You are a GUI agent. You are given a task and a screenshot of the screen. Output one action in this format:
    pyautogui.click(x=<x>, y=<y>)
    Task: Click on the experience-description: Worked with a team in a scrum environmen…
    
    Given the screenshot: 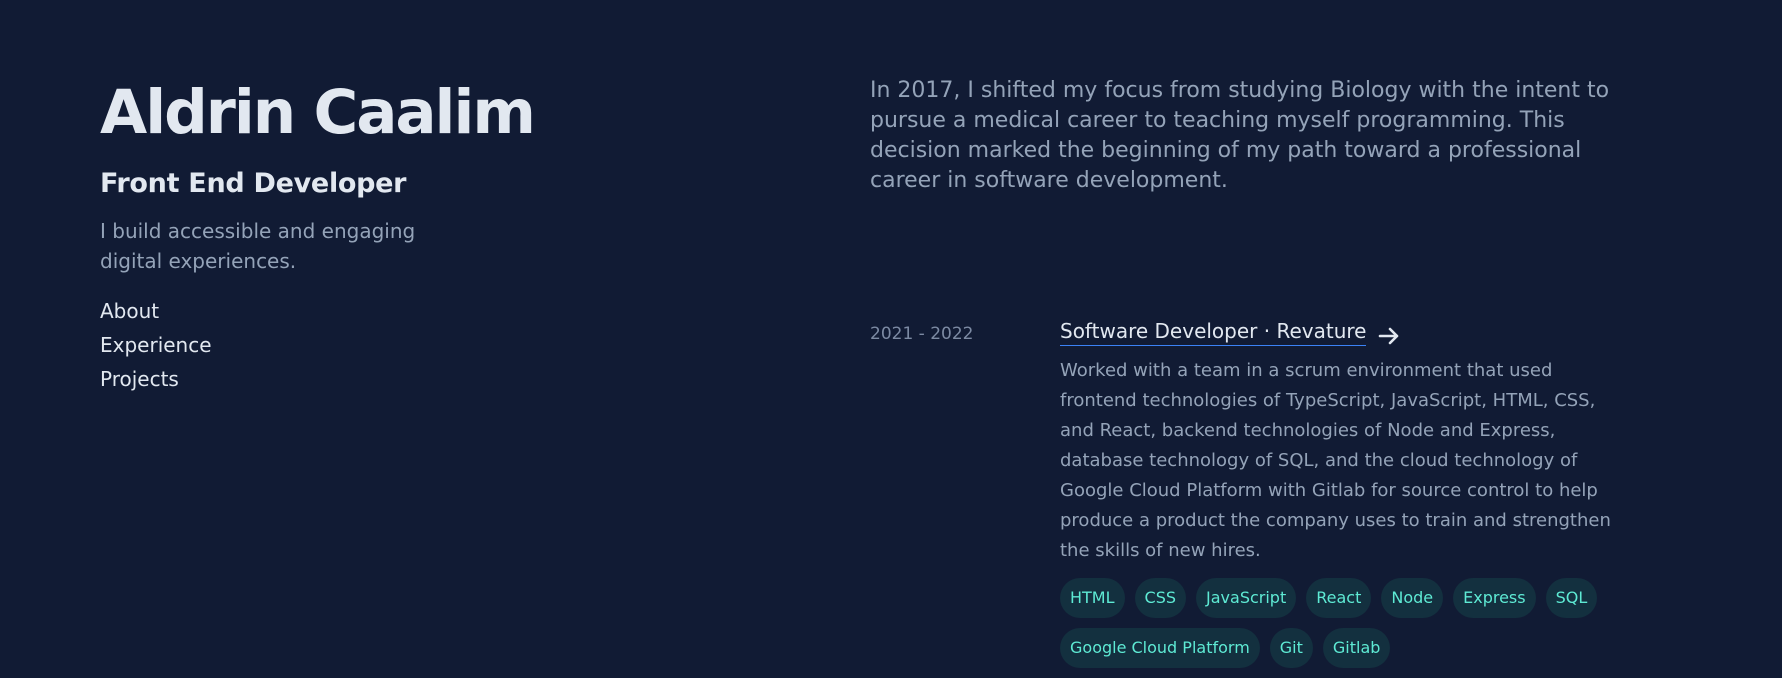 What is the action you would take?
    pyautogui.click(x=1335, y=460)
    